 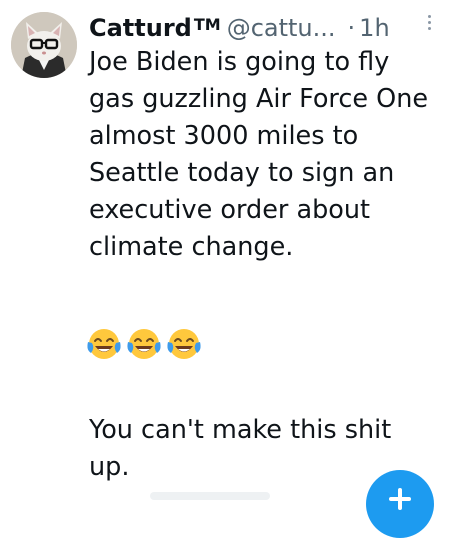 I want to click on avatar, so click(x=44, y=45).